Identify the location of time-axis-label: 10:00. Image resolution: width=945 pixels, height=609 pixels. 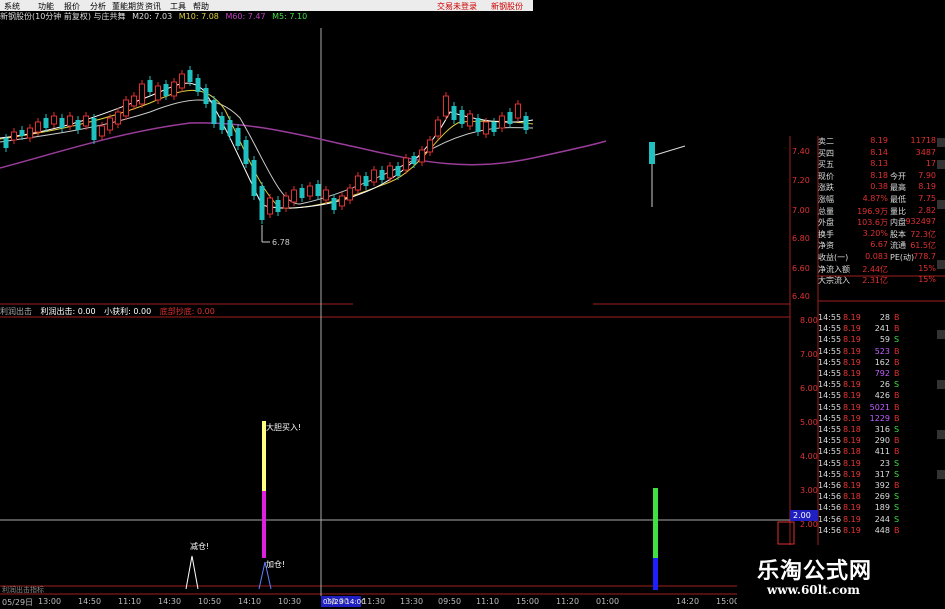
(338, 601).